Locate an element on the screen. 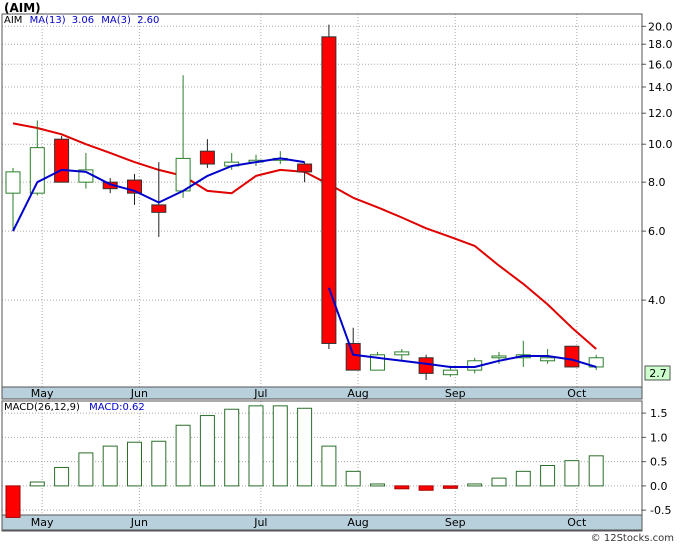 This screenshot has width=680, height=546. last-price-badge: 2.7 is located at coordinates (657, 373).